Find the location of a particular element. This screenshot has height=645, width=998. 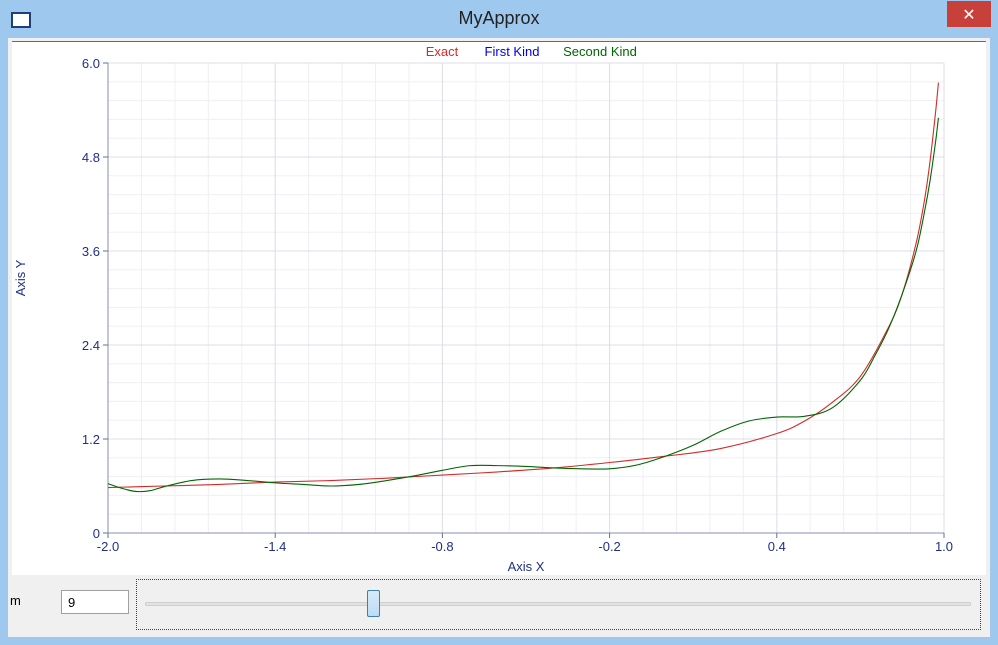

m-label: m is located at coordinates (15, 600).